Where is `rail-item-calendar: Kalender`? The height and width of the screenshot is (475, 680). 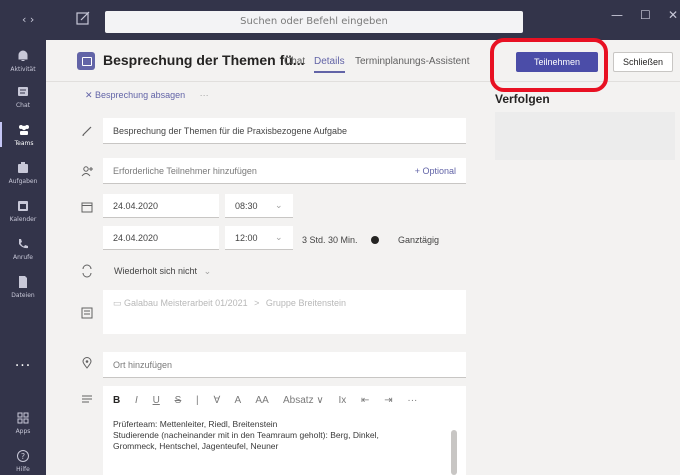 rail-item-calendar: Kalender is located at coordinates (23, 210).